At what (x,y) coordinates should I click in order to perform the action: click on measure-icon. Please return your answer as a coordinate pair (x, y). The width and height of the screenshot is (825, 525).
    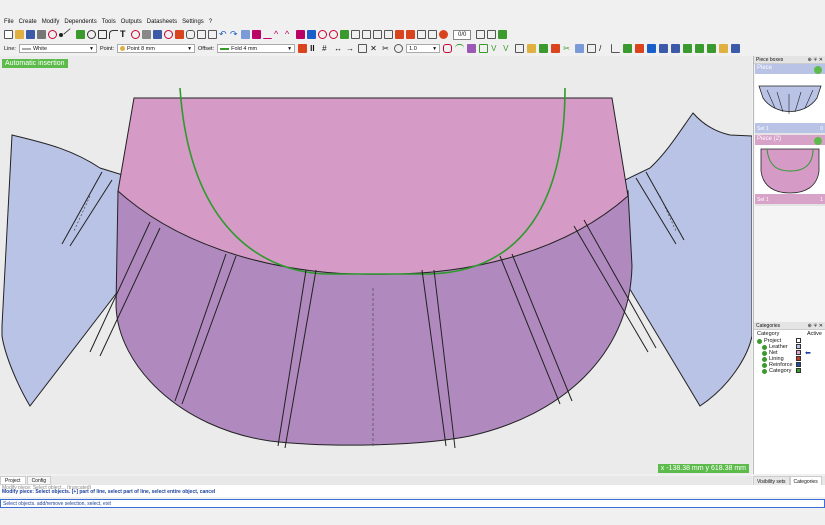
    Looking at the image, I should click on (201, 34).